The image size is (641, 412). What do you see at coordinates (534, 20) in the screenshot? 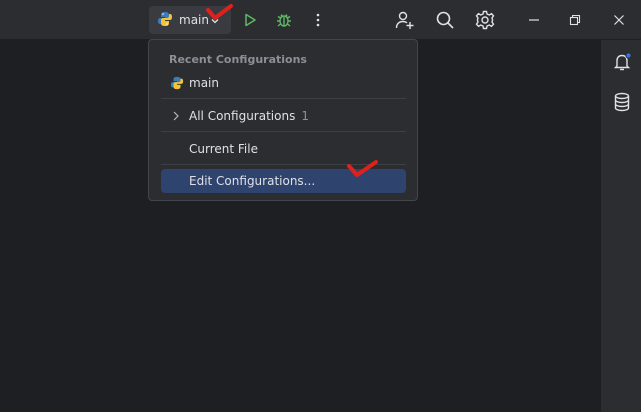
I see `minimize-icon` at bounding box center [534, 20].